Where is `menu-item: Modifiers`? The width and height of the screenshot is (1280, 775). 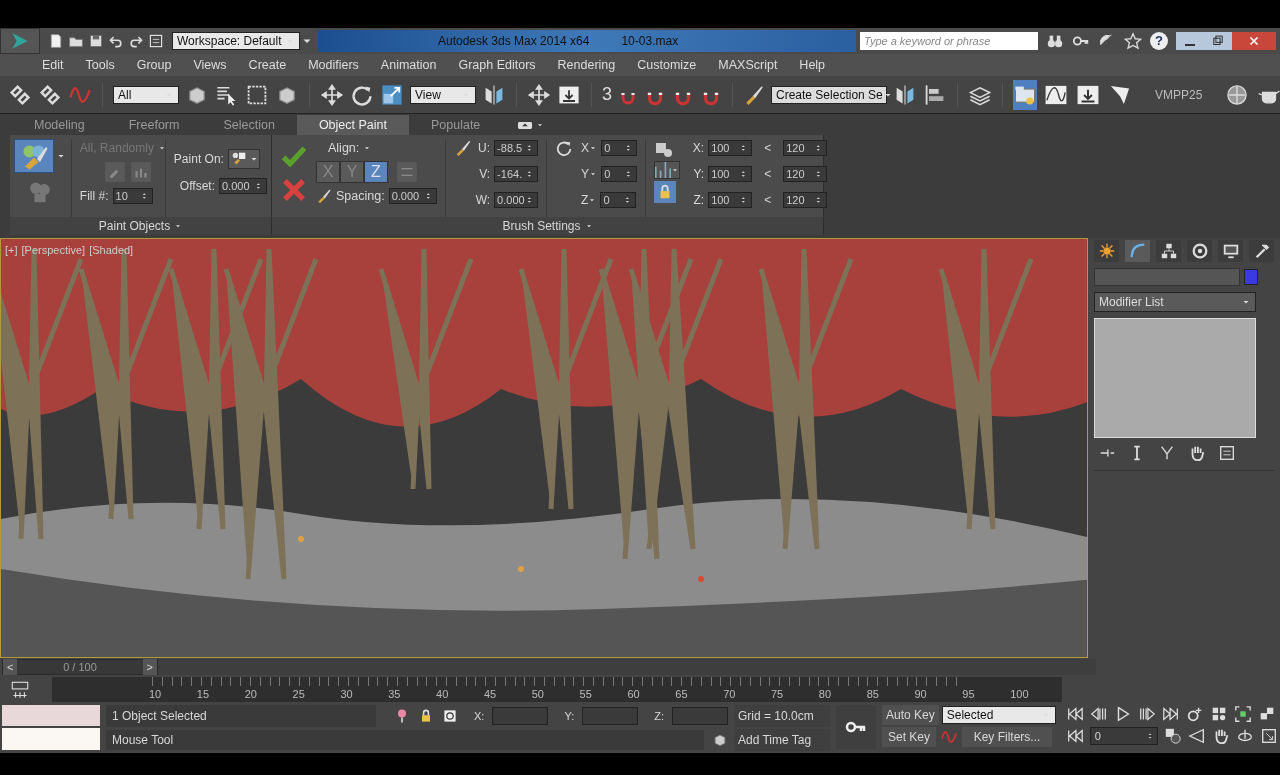
menu-item: Modifiers is located at coordinates (333, 65).